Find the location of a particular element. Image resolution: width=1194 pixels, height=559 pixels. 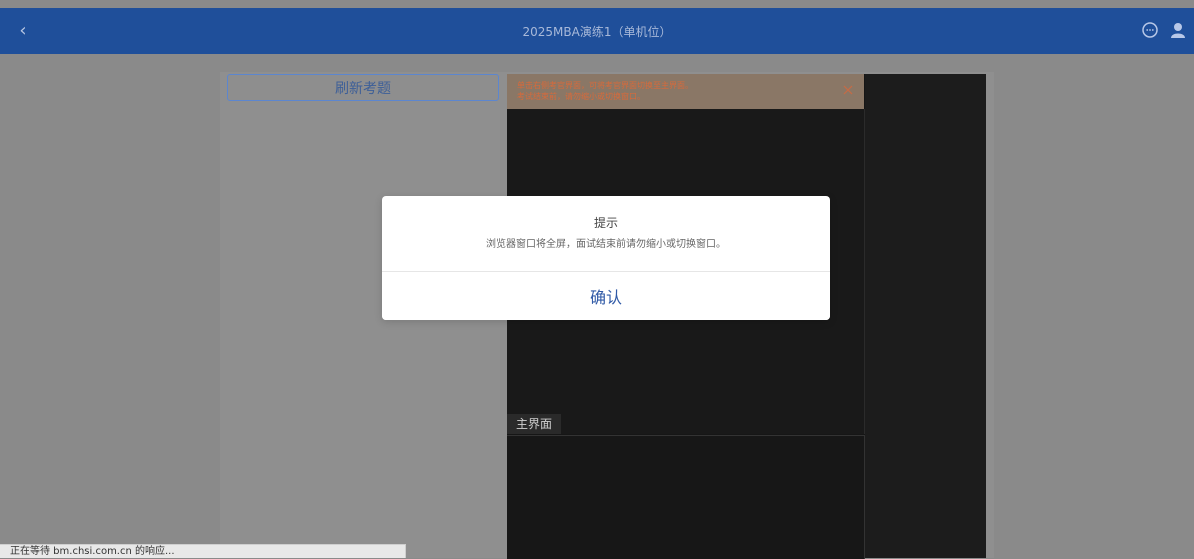

top-icons is located at coordinates (1164, 30).